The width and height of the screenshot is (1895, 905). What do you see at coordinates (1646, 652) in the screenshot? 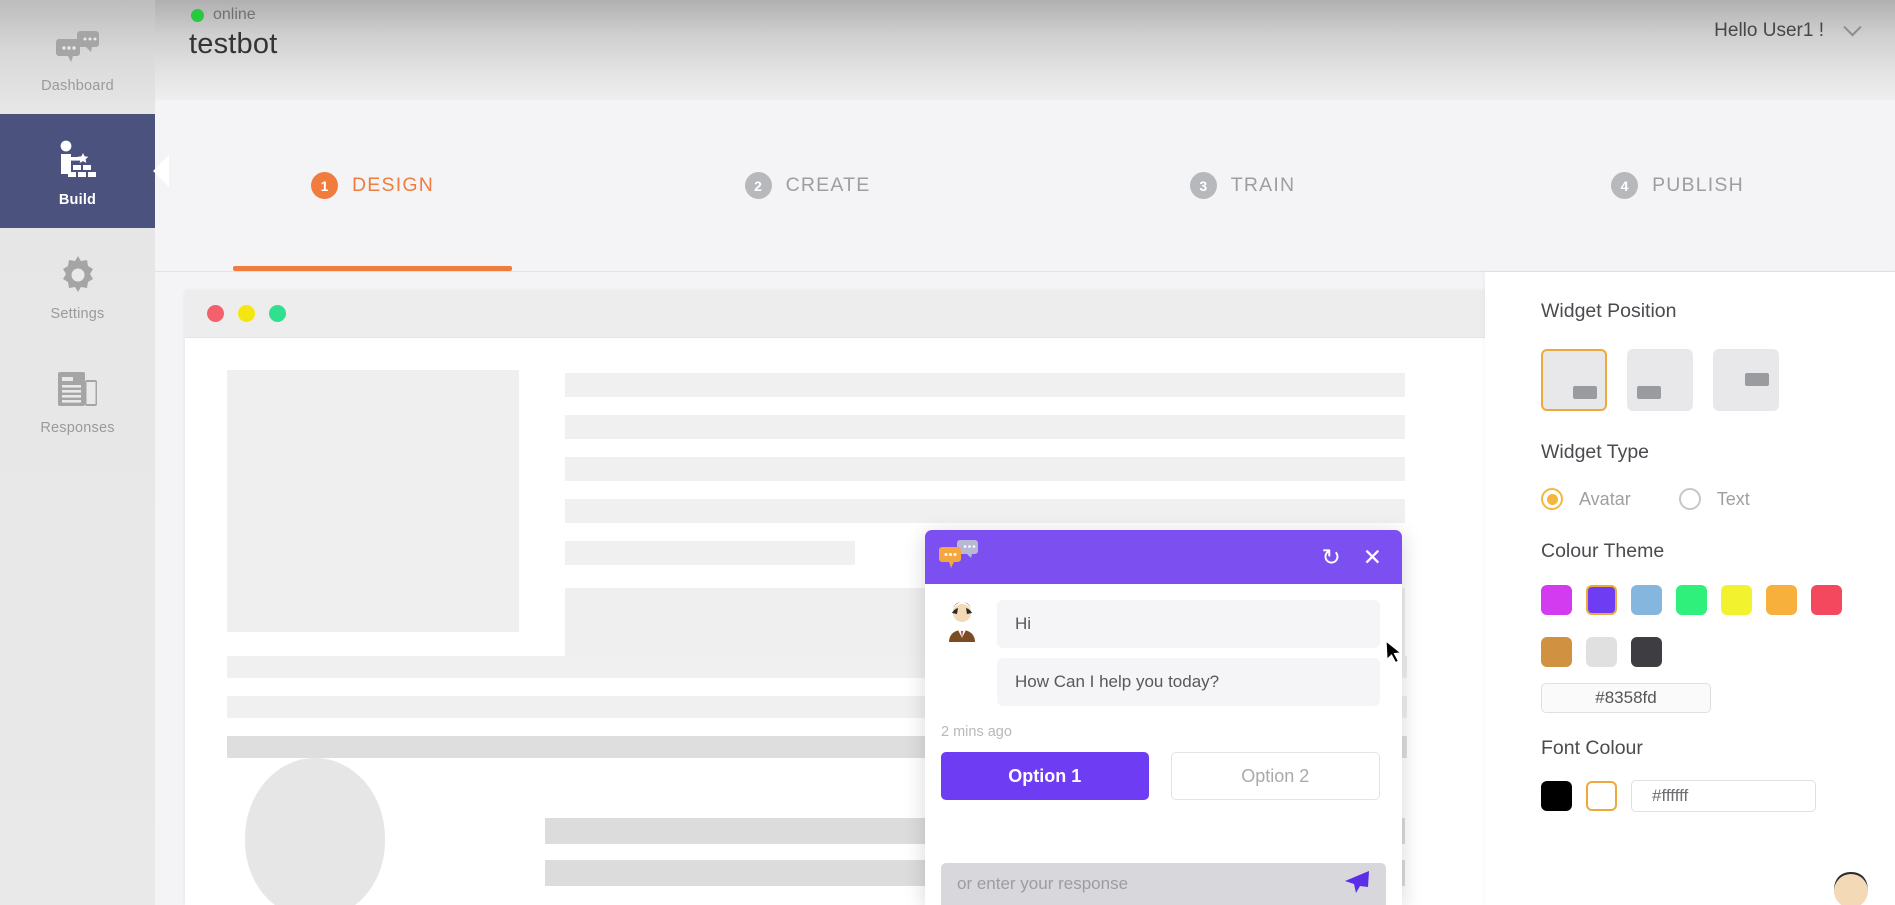
I see `colour-swatch-dark-gray` at bounding box center [1646, 652].